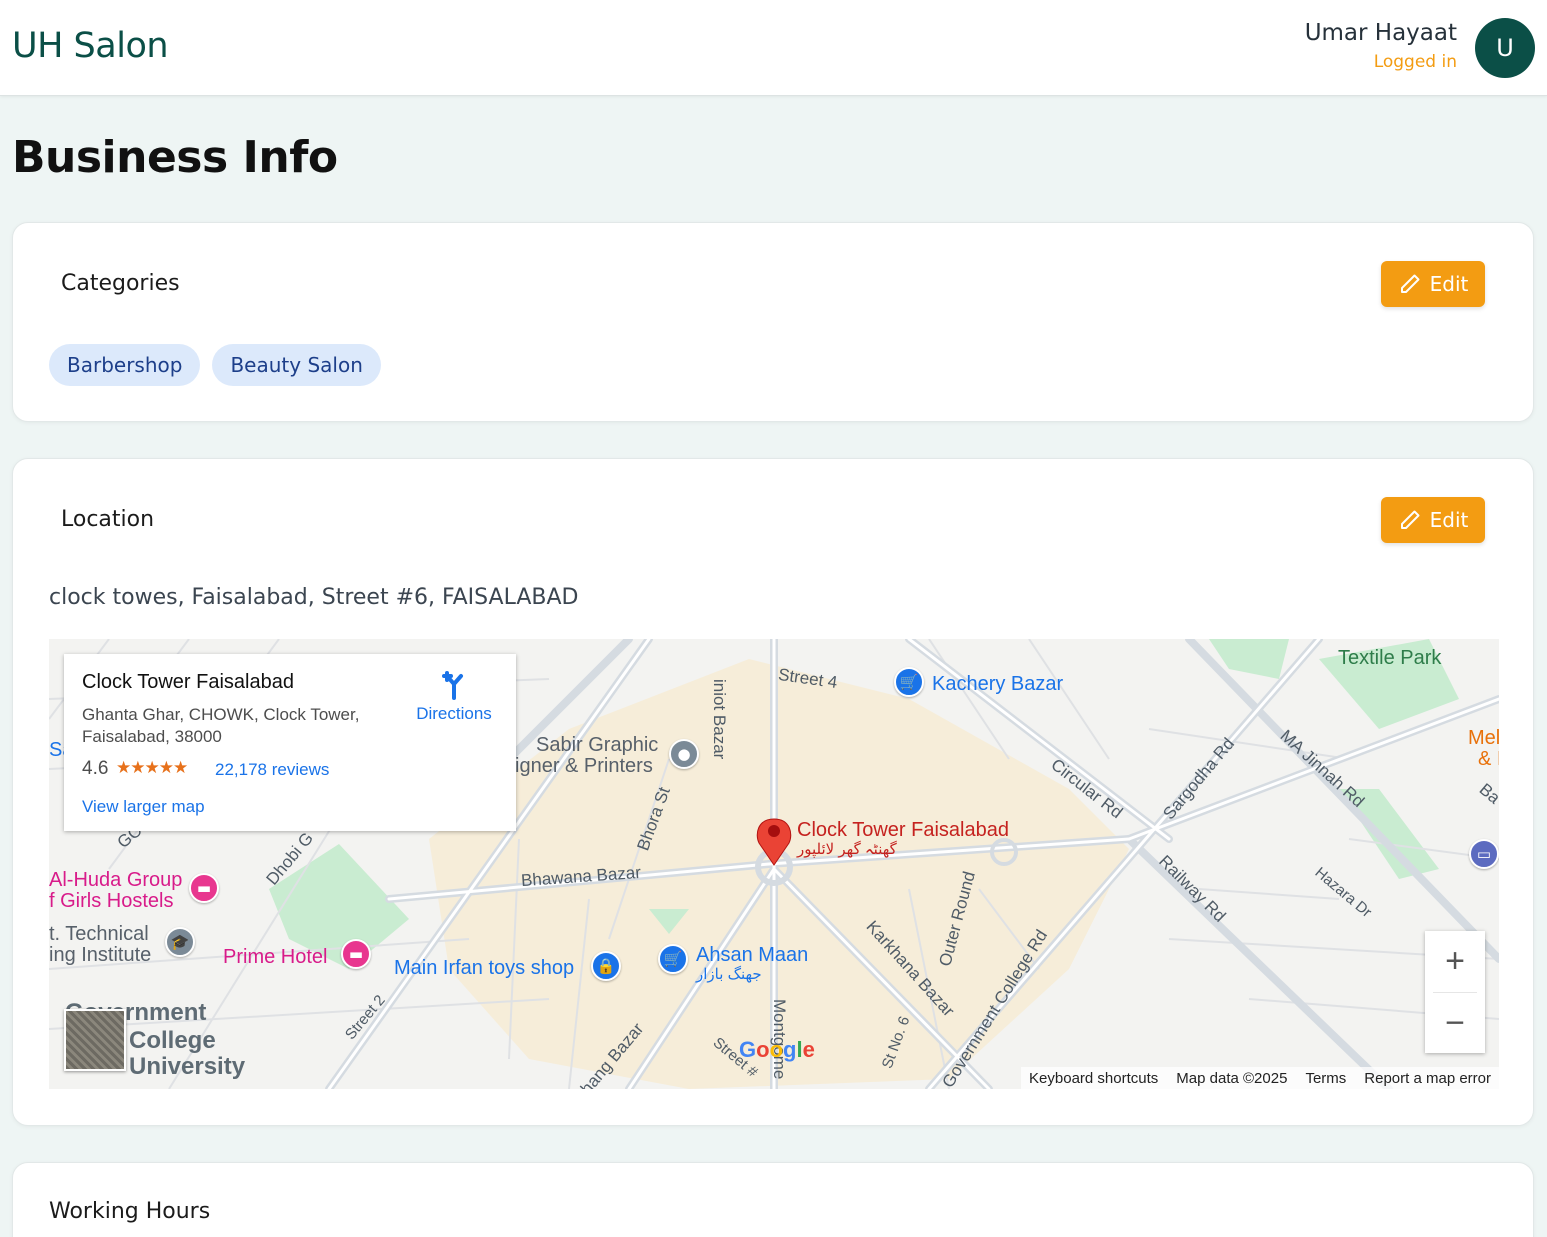 This screenshot has height=1237, width=1547. What do you see at coordinates (152, 767) in the screenshot?
I see `rating-stars-icon: ★★★★★` at bounding box center [152, 767].